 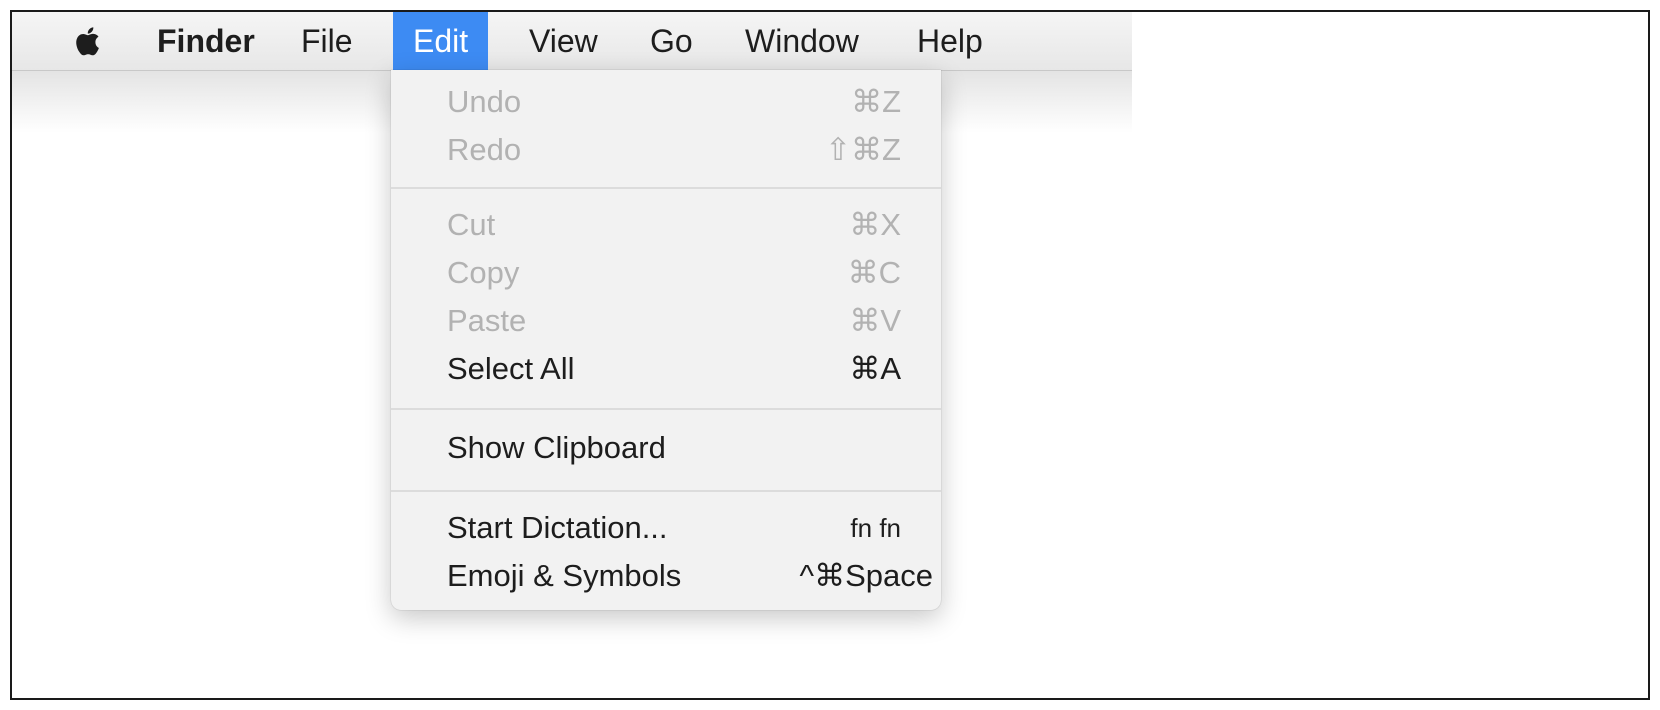 I want to click on menu-file: File, so click(x=327, y=41).